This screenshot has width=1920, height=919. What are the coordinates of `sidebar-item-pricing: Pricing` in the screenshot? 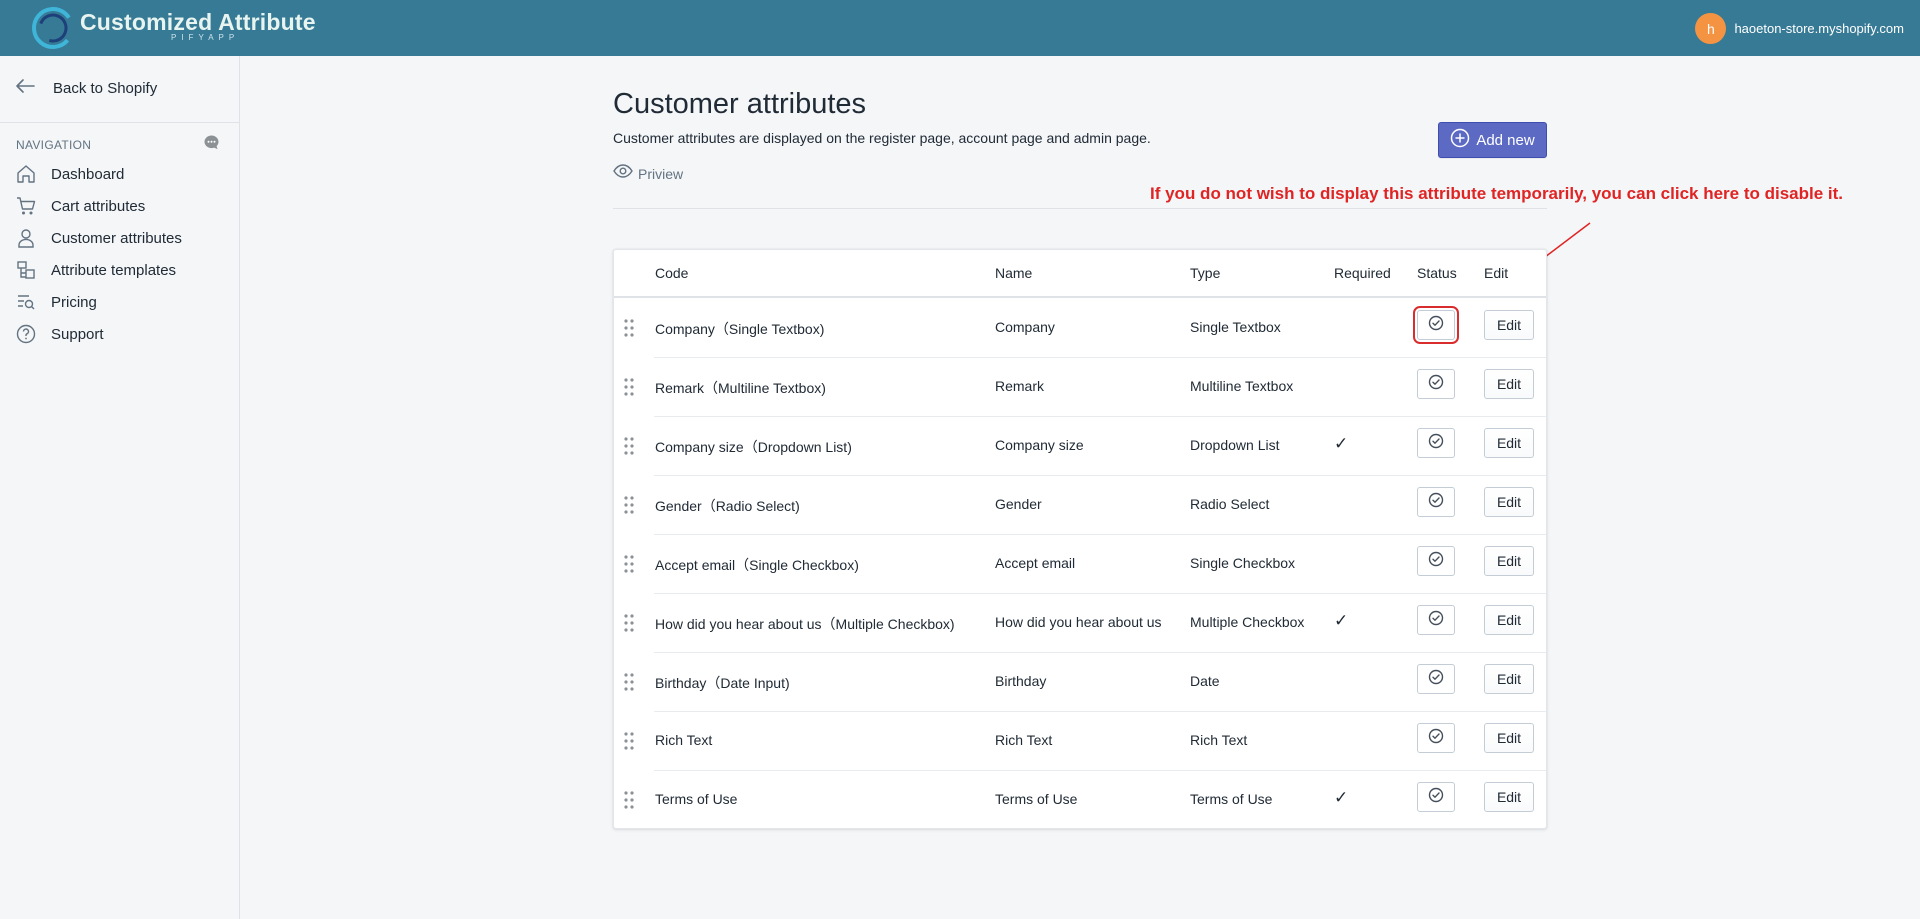 It's located at (125, 302).